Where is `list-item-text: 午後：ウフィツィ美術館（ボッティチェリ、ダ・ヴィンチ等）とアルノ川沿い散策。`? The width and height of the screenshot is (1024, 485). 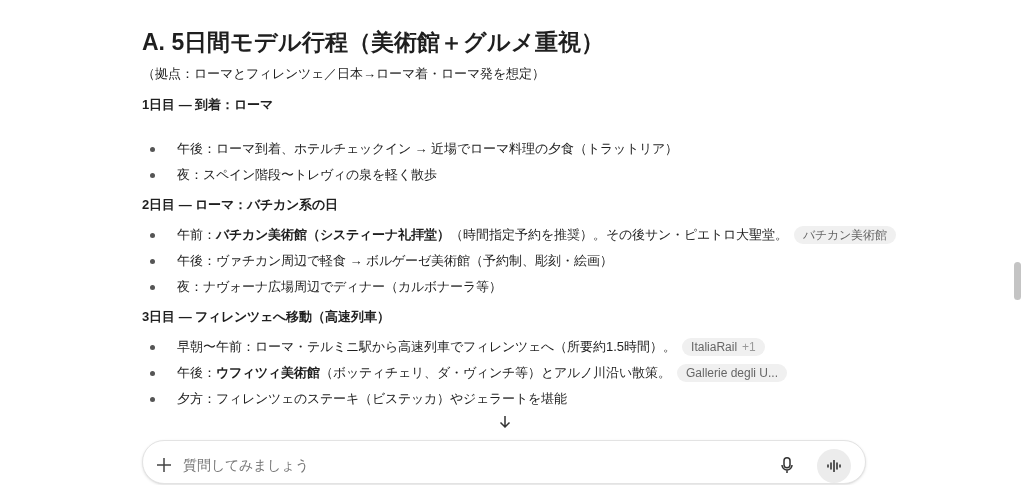
list-item-text: 午後：ウフィツィ美術館（ボッティチェリ、ダ・ヴィンチ等）とアルノ川沿い散策。 is located at coordinates (424, 373).